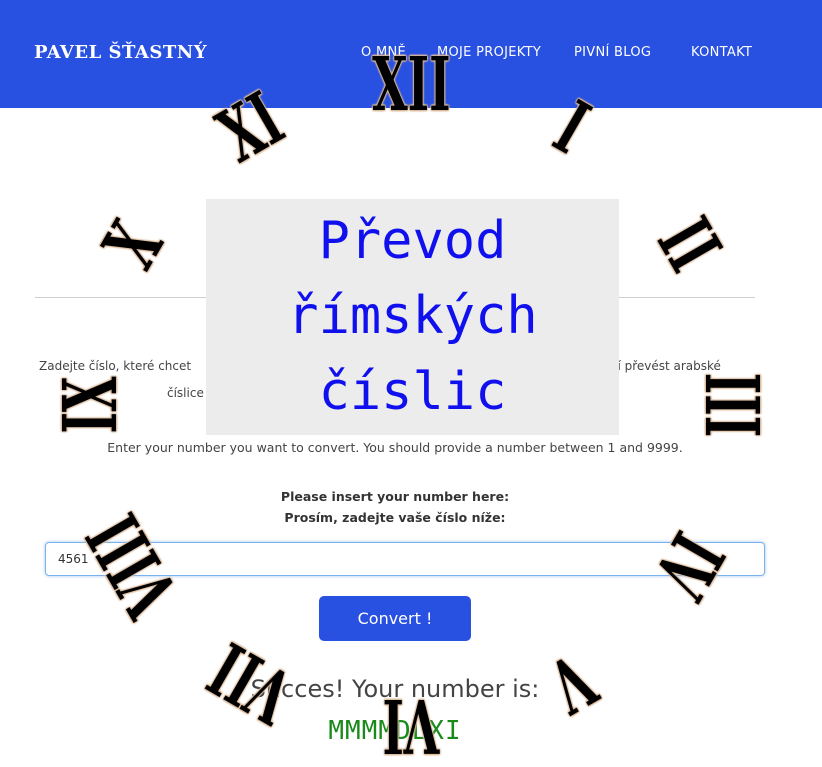 The image size is (822, 767). Describe the element at coordinates (411, 85) in the screenshot. I see `clock-numeral-xii: XII` at that location.